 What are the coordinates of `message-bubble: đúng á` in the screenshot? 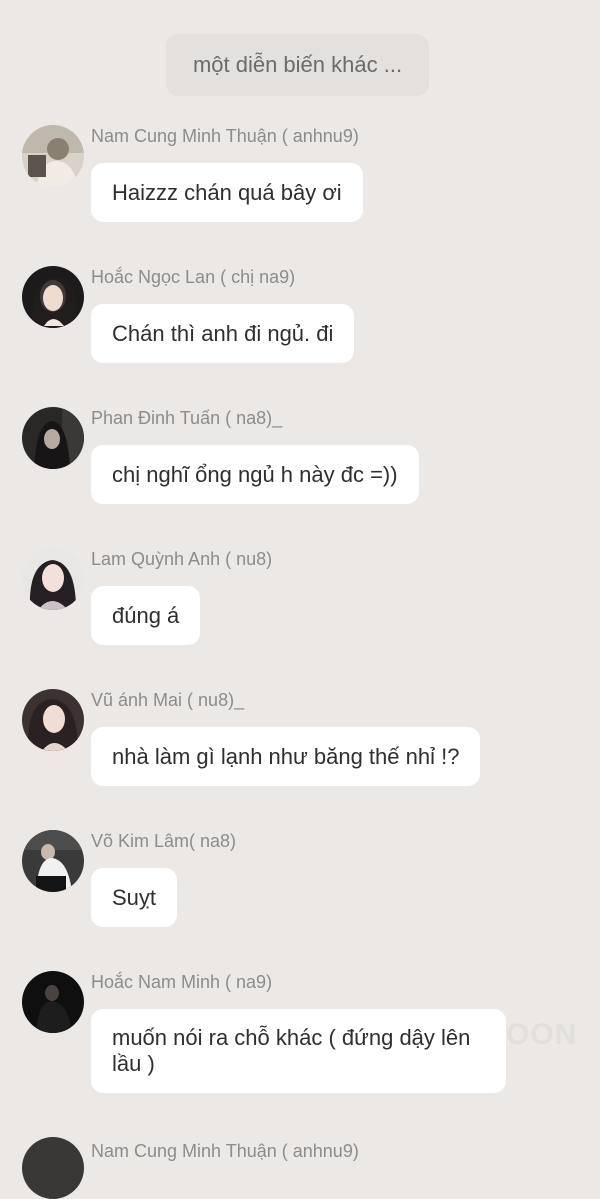 It's located at (146, 615).